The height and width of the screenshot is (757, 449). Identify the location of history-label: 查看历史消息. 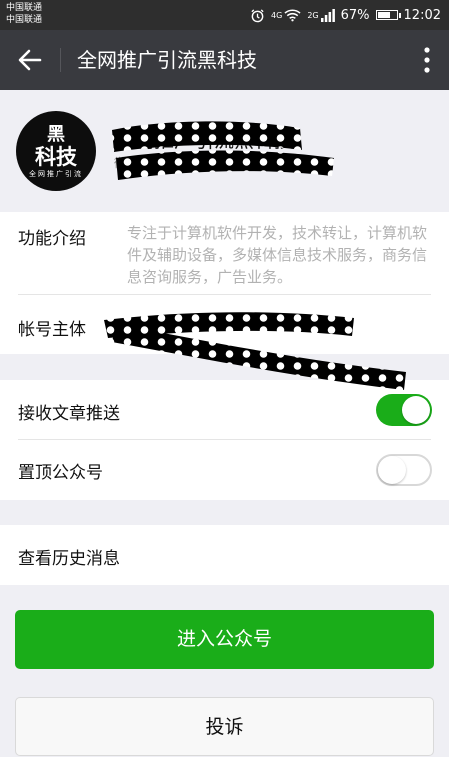
(69, 559).